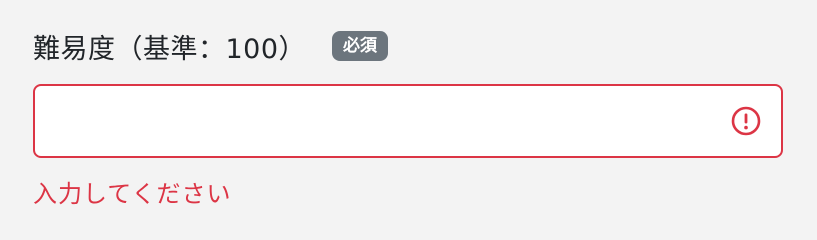  Describe the element at coordinates (132, 194) in the screenshot. I see `error-message: 入力してください` at that location.